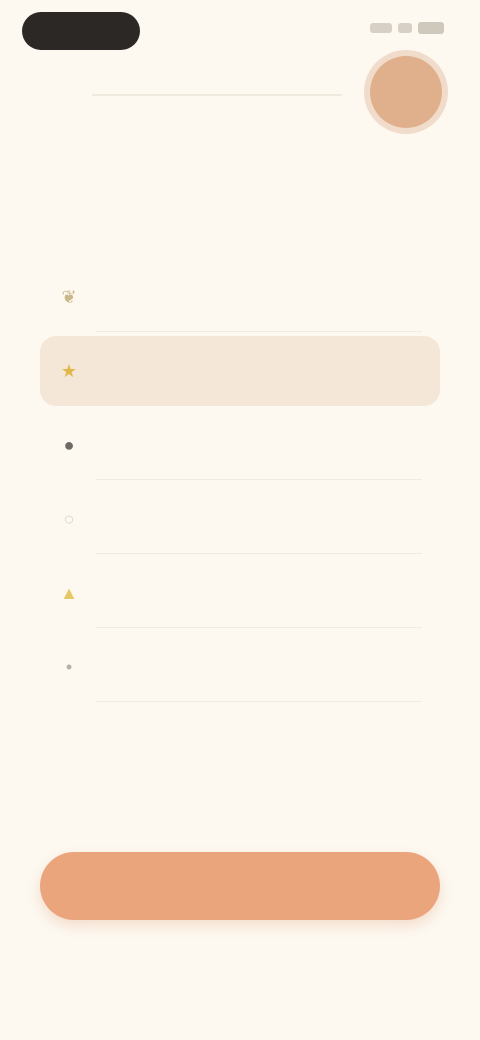  Describe the element at coordinates (69, 371) in the screenshot. I see `star-icon: ★` at that location.